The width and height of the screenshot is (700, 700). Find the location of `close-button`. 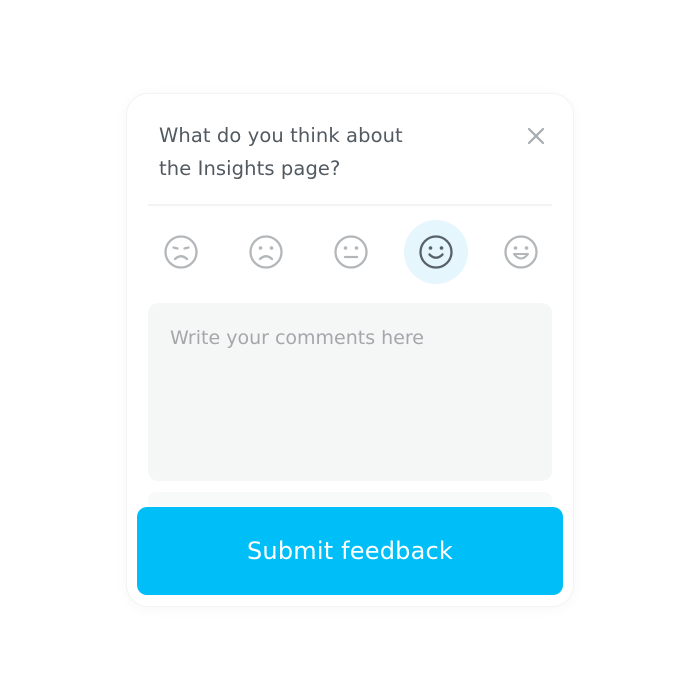

close-button is located at coordinates (536, 136).